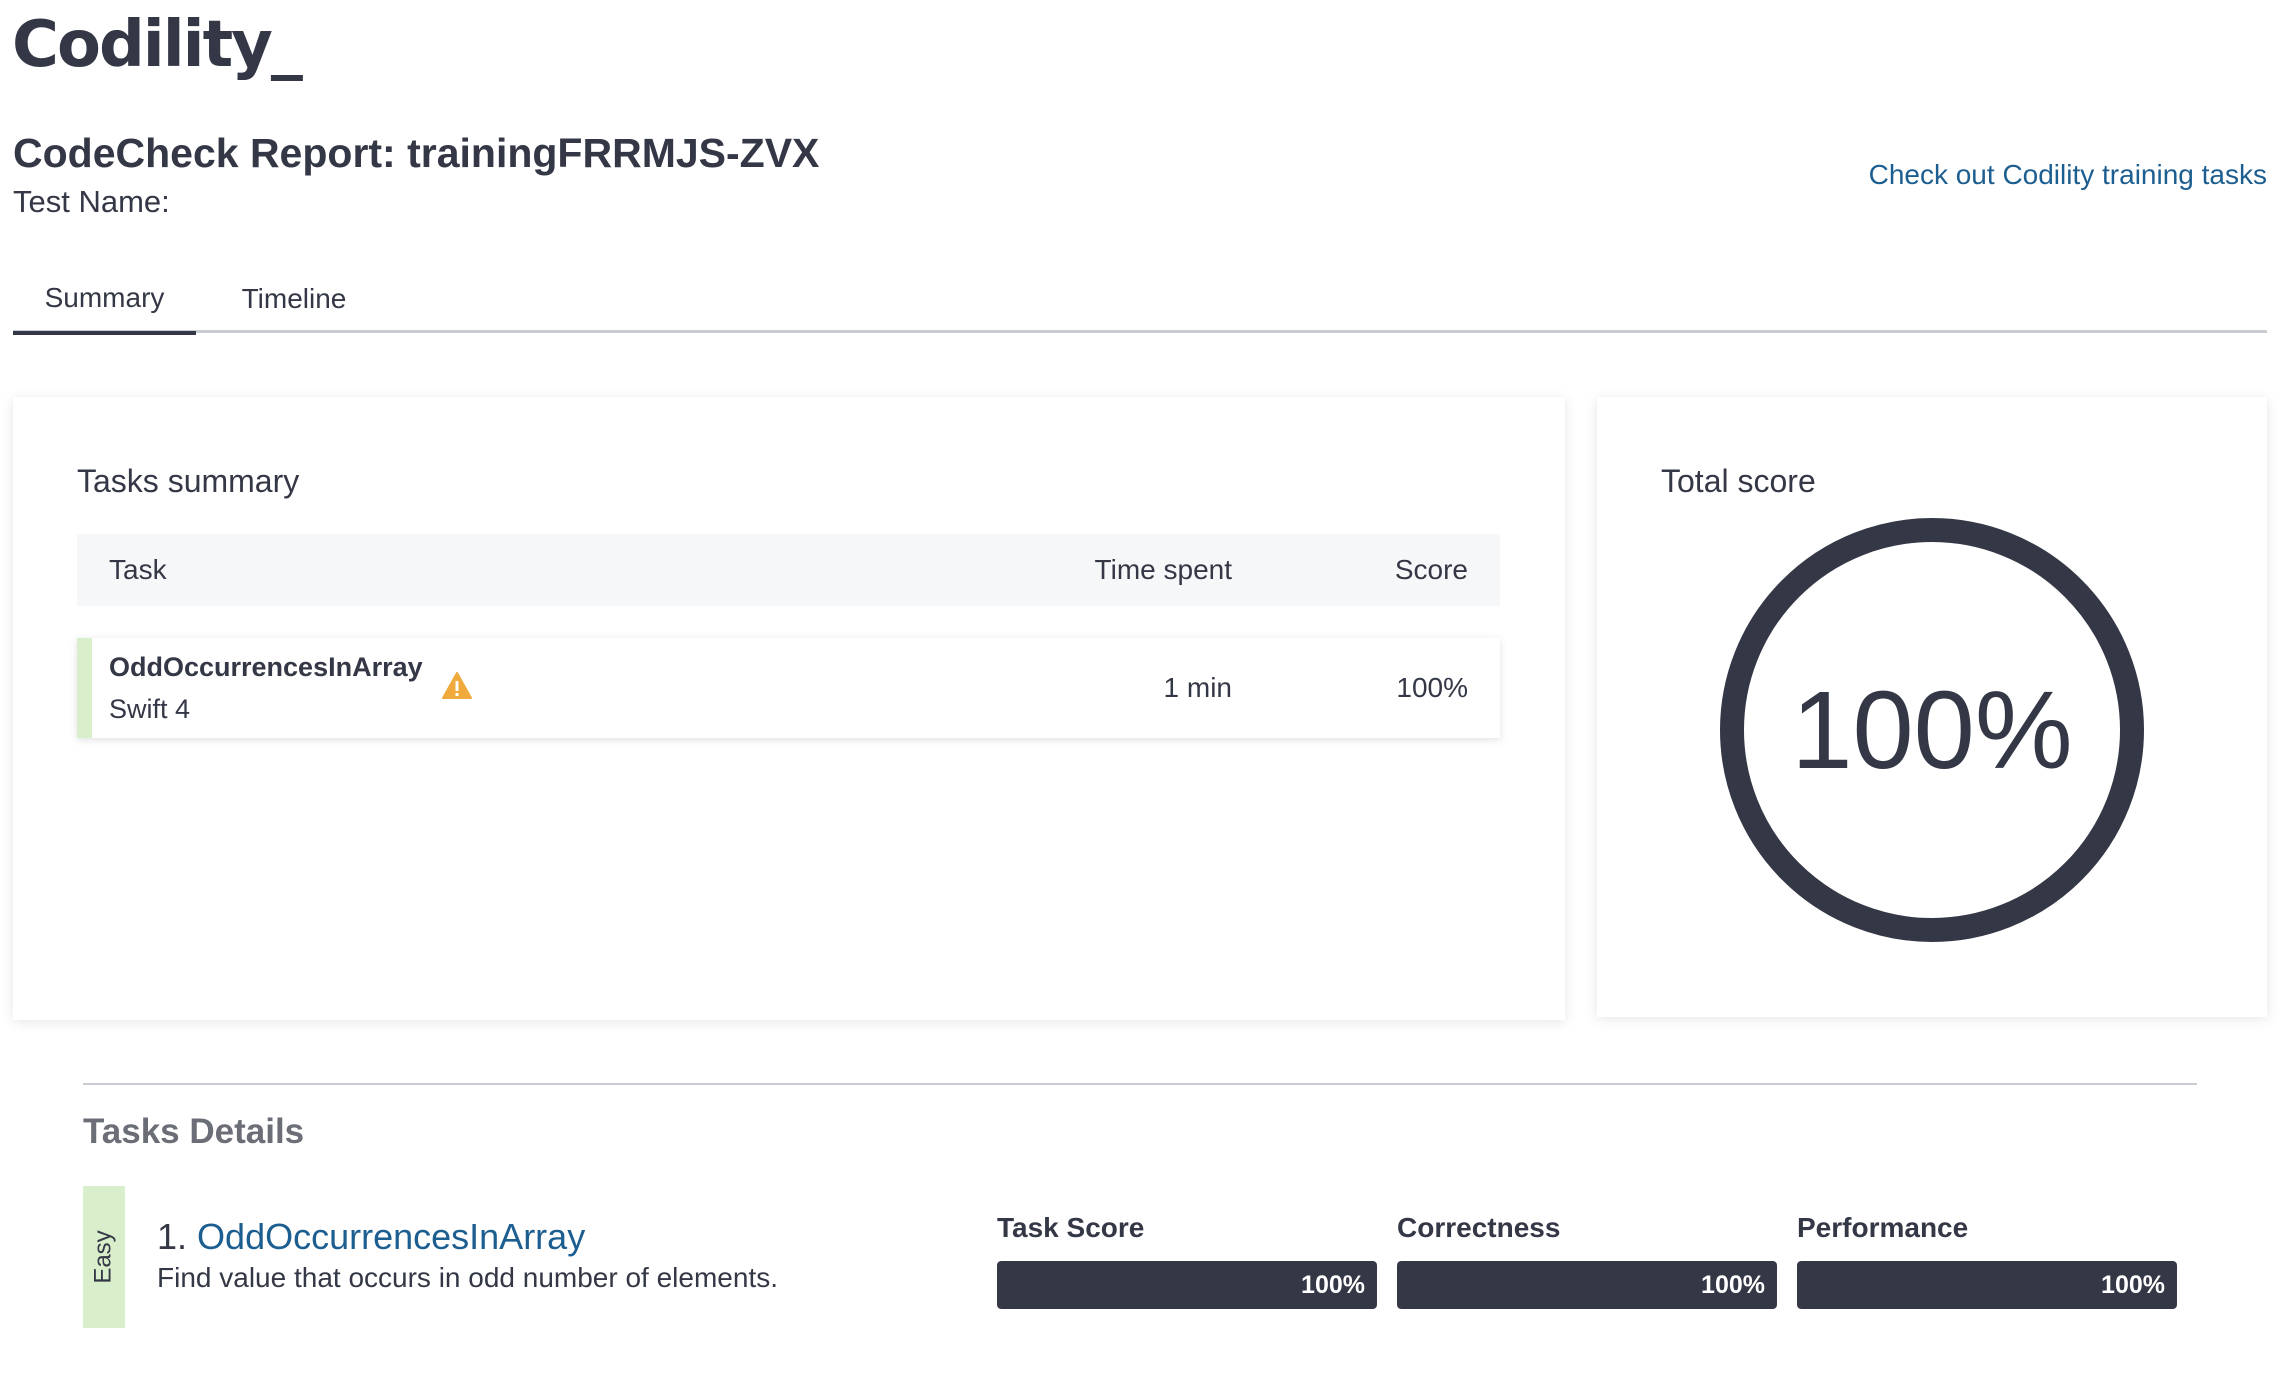 The height and width of the screenshot is (1385, 2284). I want to click on task-detail-number: 1., so click(172, 1236).